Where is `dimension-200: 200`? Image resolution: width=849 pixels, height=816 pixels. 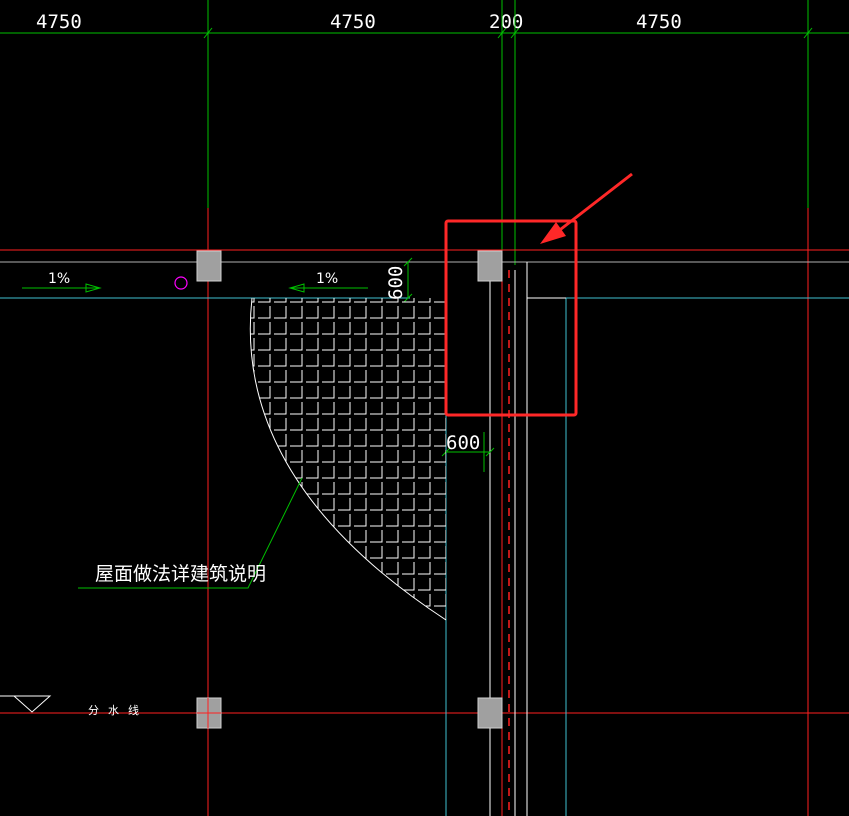
dimension-200: 200 is located at coordinates (506, 22).